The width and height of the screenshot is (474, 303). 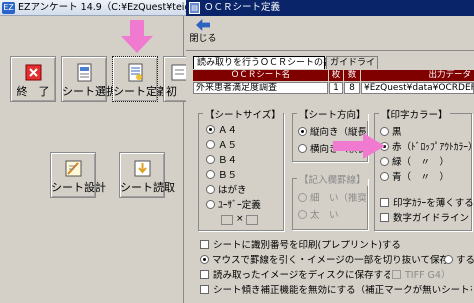 What do you see at coordinates (338, 198) in the screenshot?
I see `frame-thin-label: 細 い（推奨）` at bounding box center [338, 198].